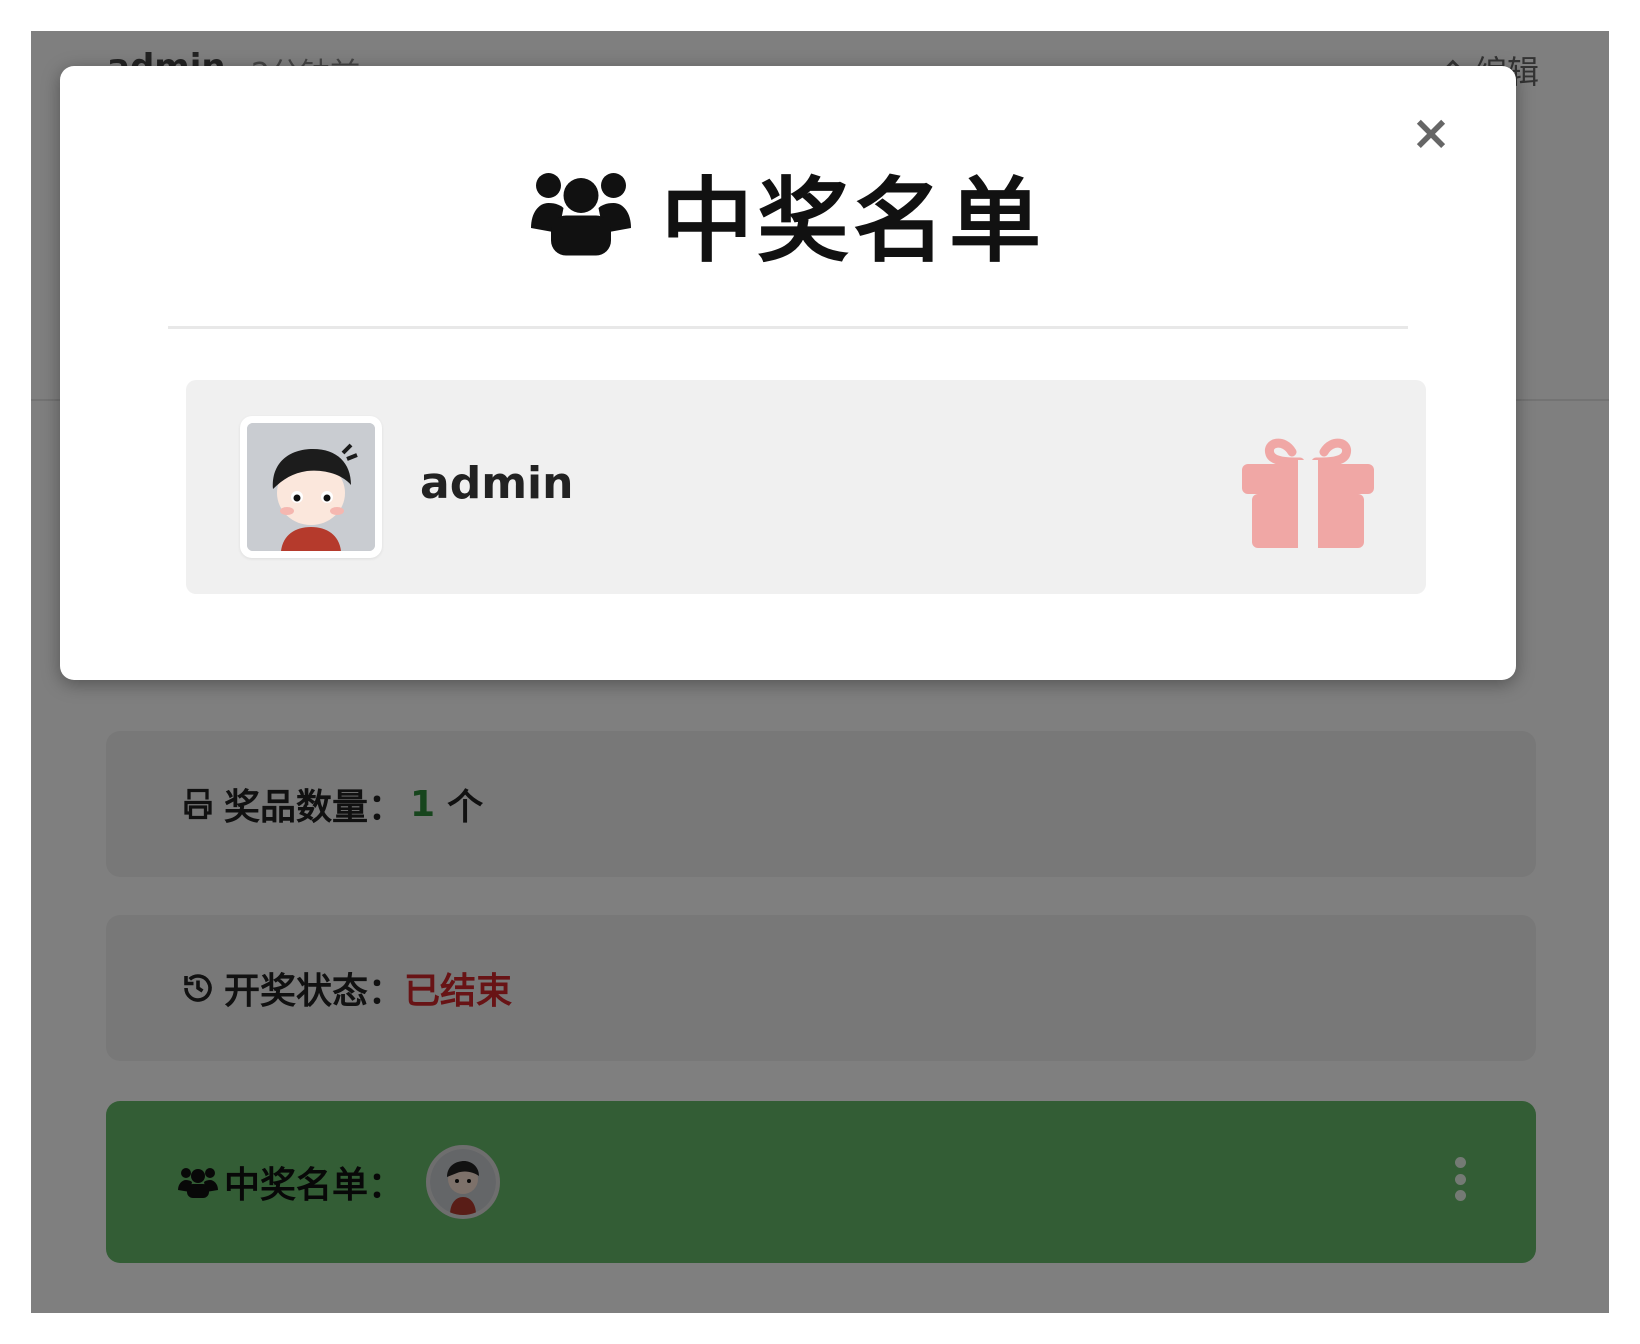 The height and width of the screenshot is (1344, 1640). What do you see at coordinates (311, 487) in the screenshot?
I see `avatar` at bounding box center [311, 487].